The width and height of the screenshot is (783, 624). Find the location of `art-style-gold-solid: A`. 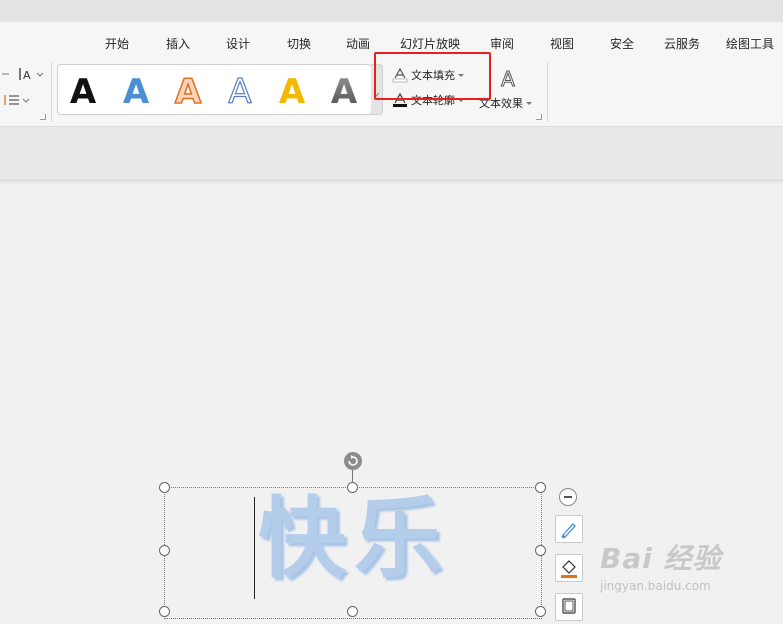

art-style-gold-solid: A is located at coordinates (292, 90).